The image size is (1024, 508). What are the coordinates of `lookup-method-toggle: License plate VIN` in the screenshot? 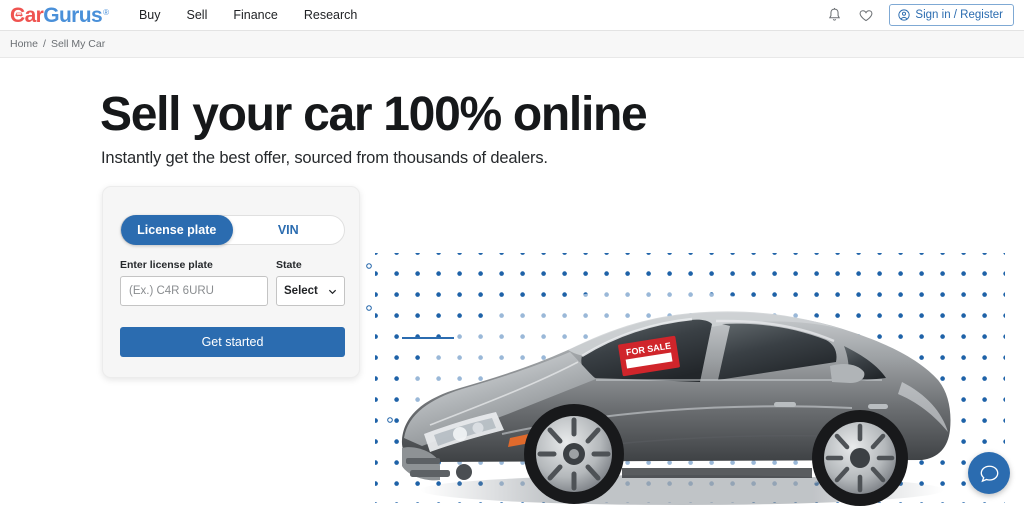 It's located at (232, 230).